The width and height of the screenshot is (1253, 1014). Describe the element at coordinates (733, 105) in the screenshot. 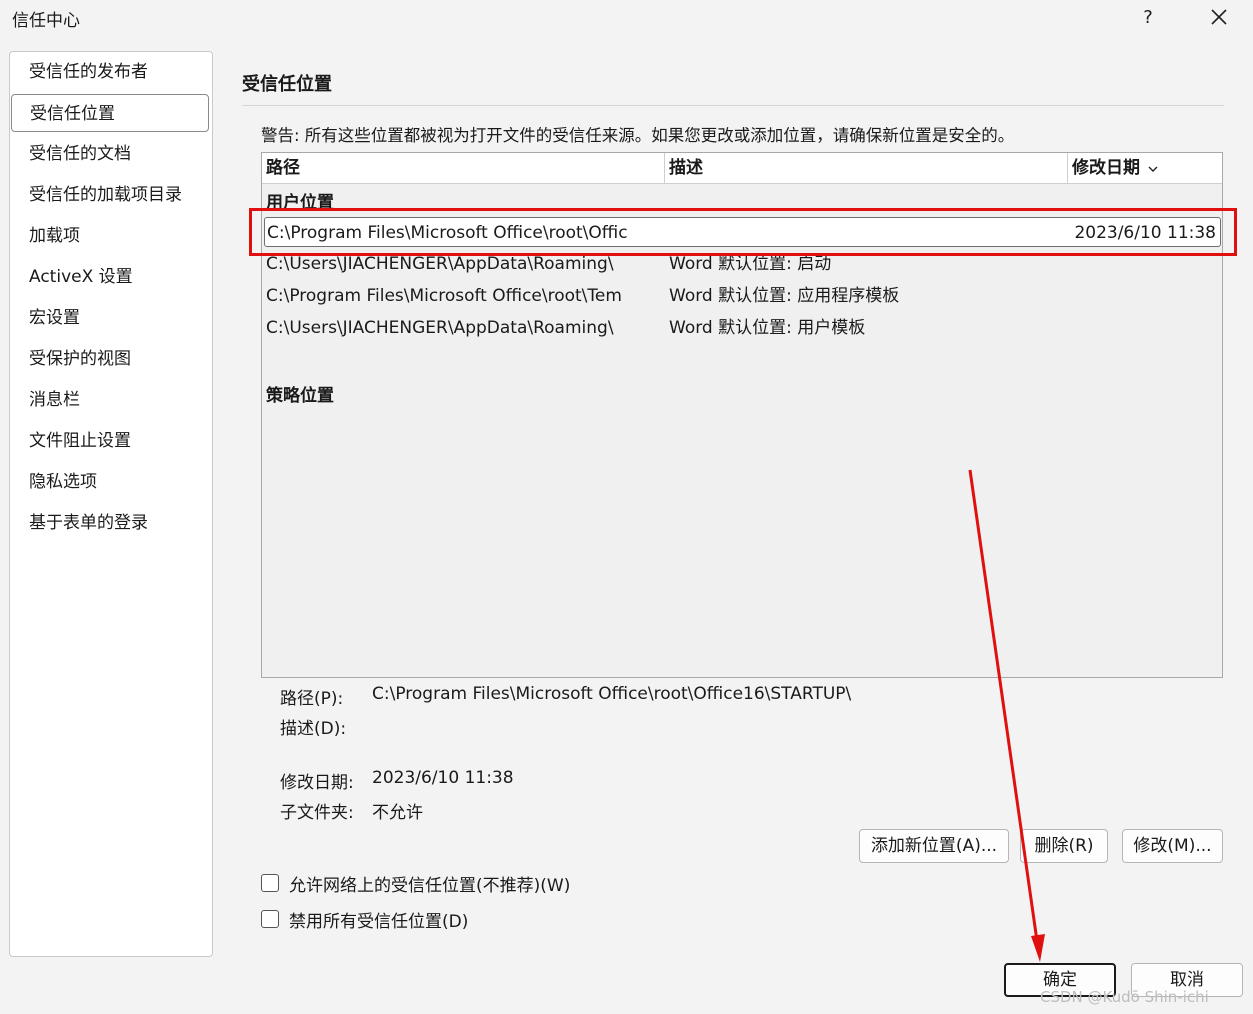

I see `section-divider` at that location.